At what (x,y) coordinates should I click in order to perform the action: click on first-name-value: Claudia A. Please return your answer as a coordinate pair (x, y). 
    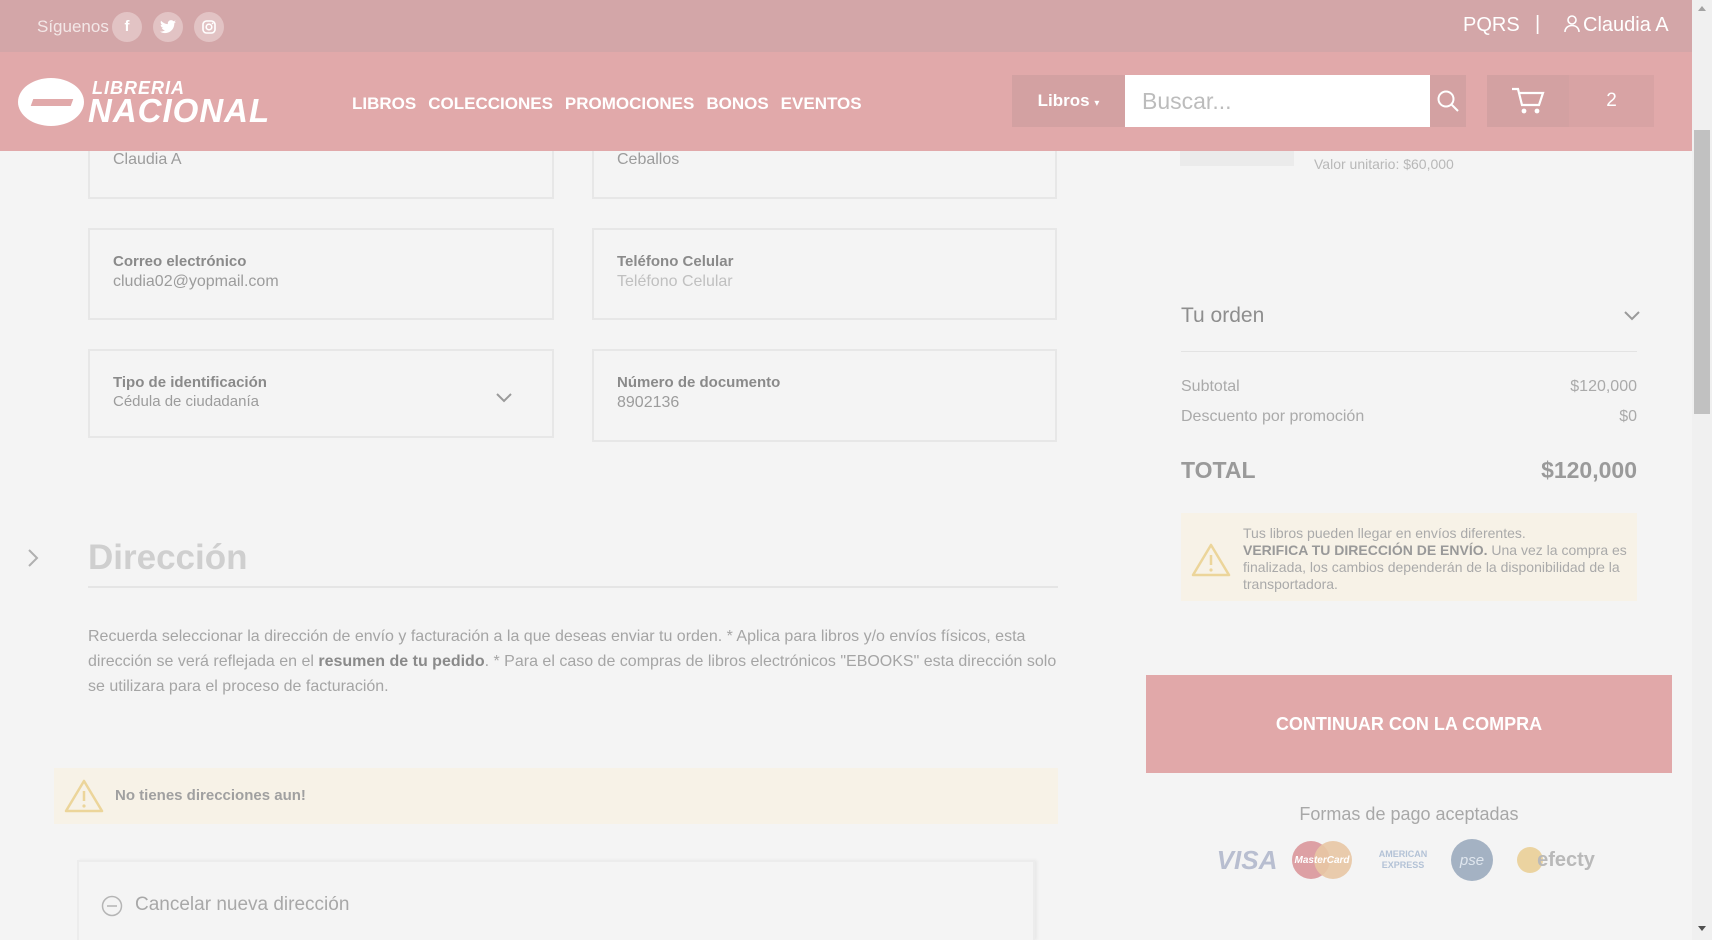
    Looking at the image, I should click on (147, 159).